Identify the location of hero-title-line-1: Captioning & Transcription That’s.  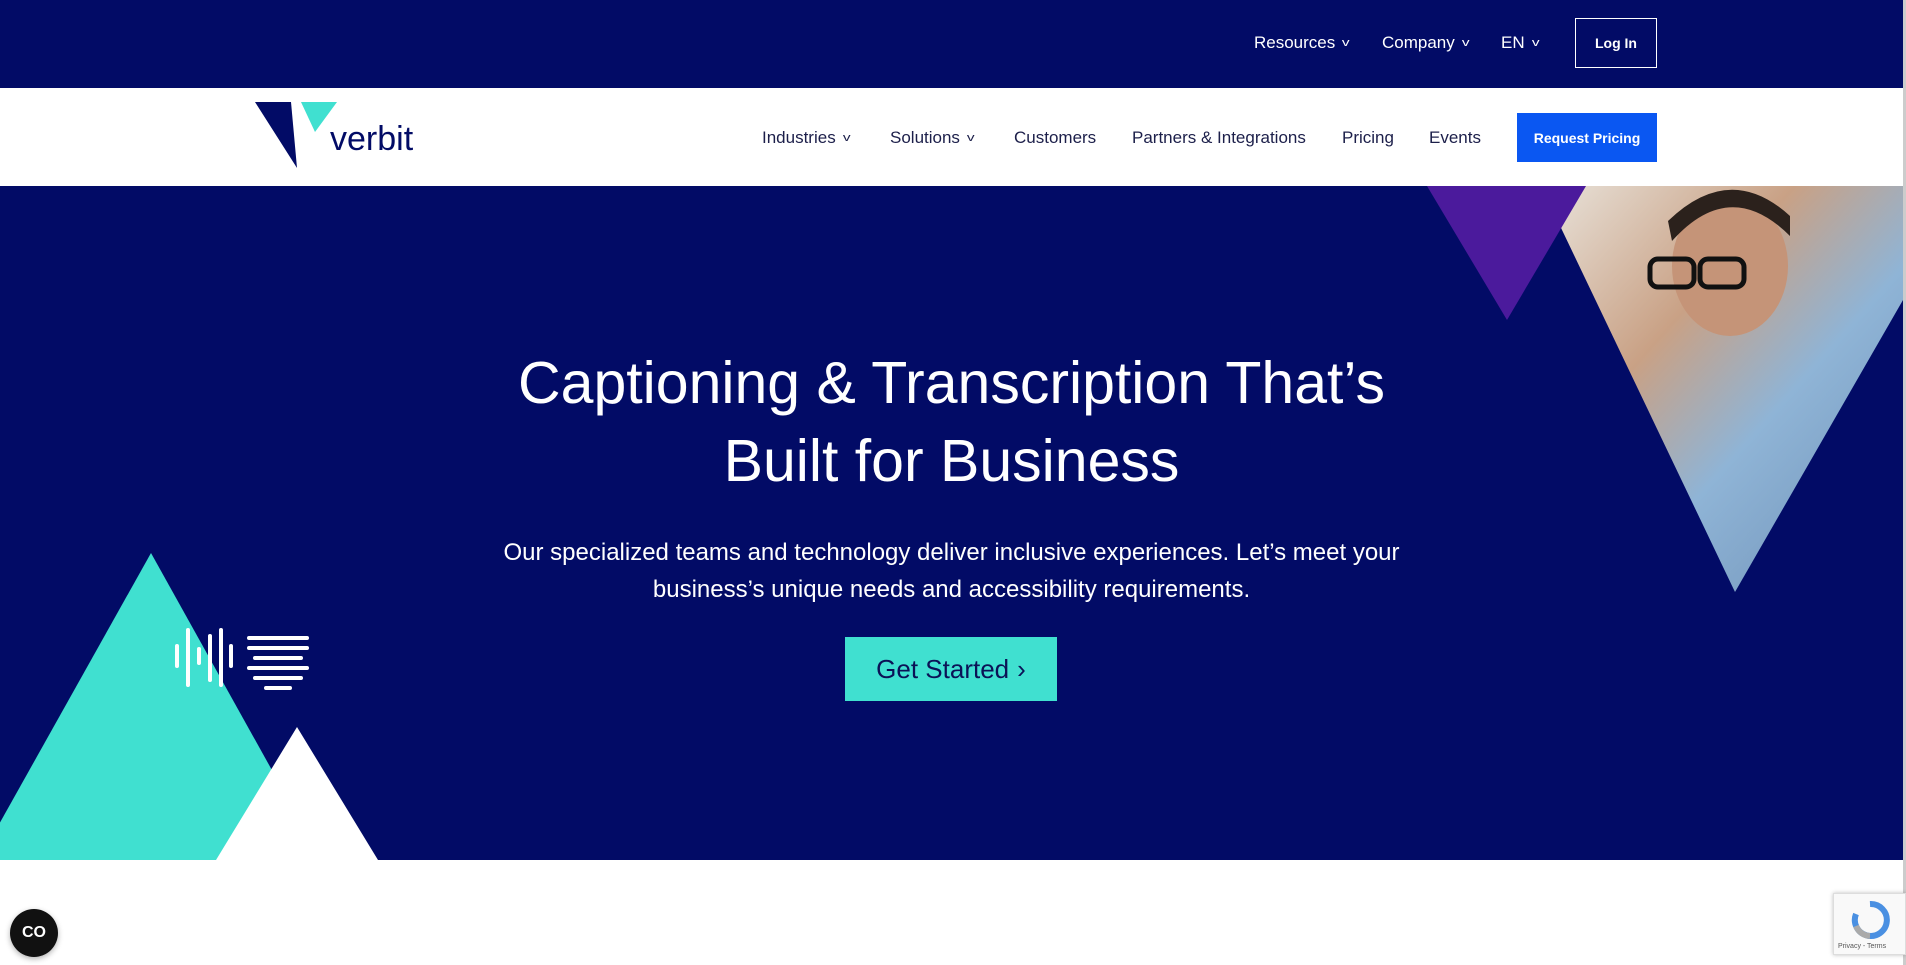
(951, 383).